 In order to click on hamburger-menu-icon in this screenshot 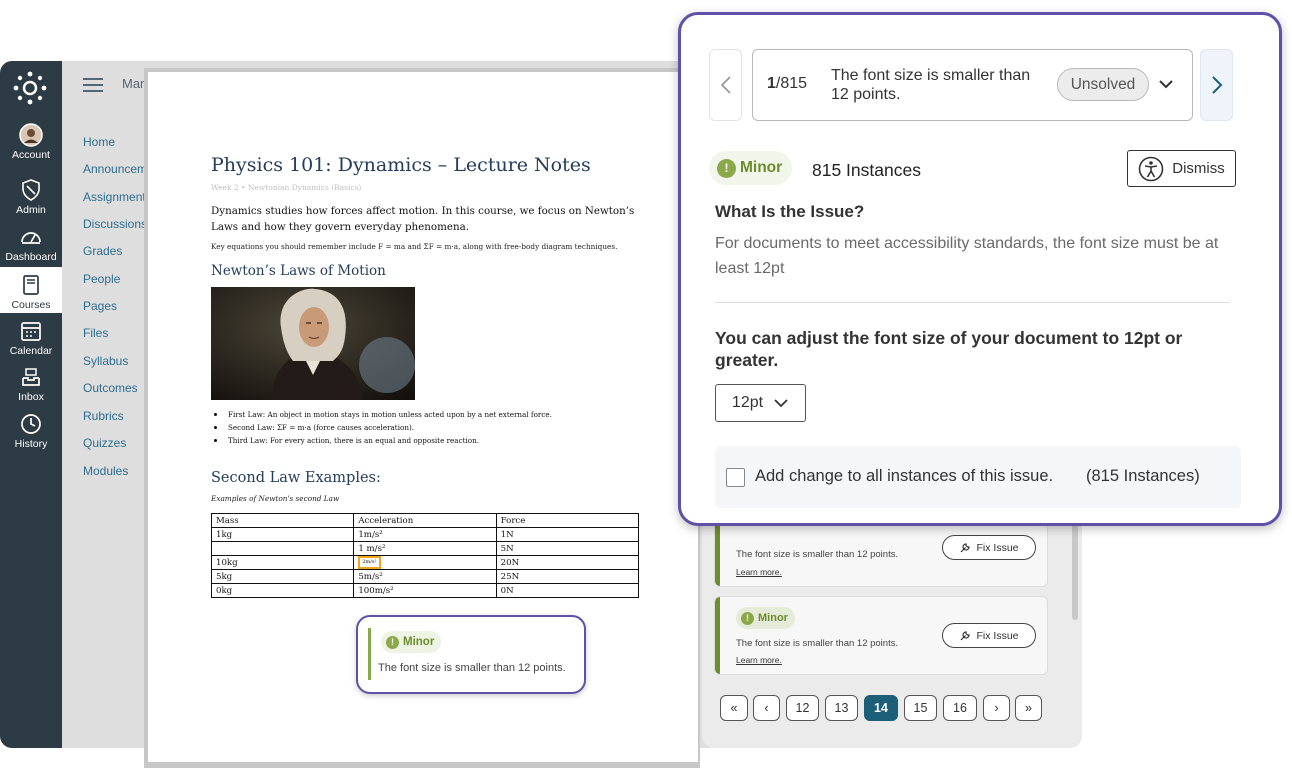, I will do `click(93, 85)`.